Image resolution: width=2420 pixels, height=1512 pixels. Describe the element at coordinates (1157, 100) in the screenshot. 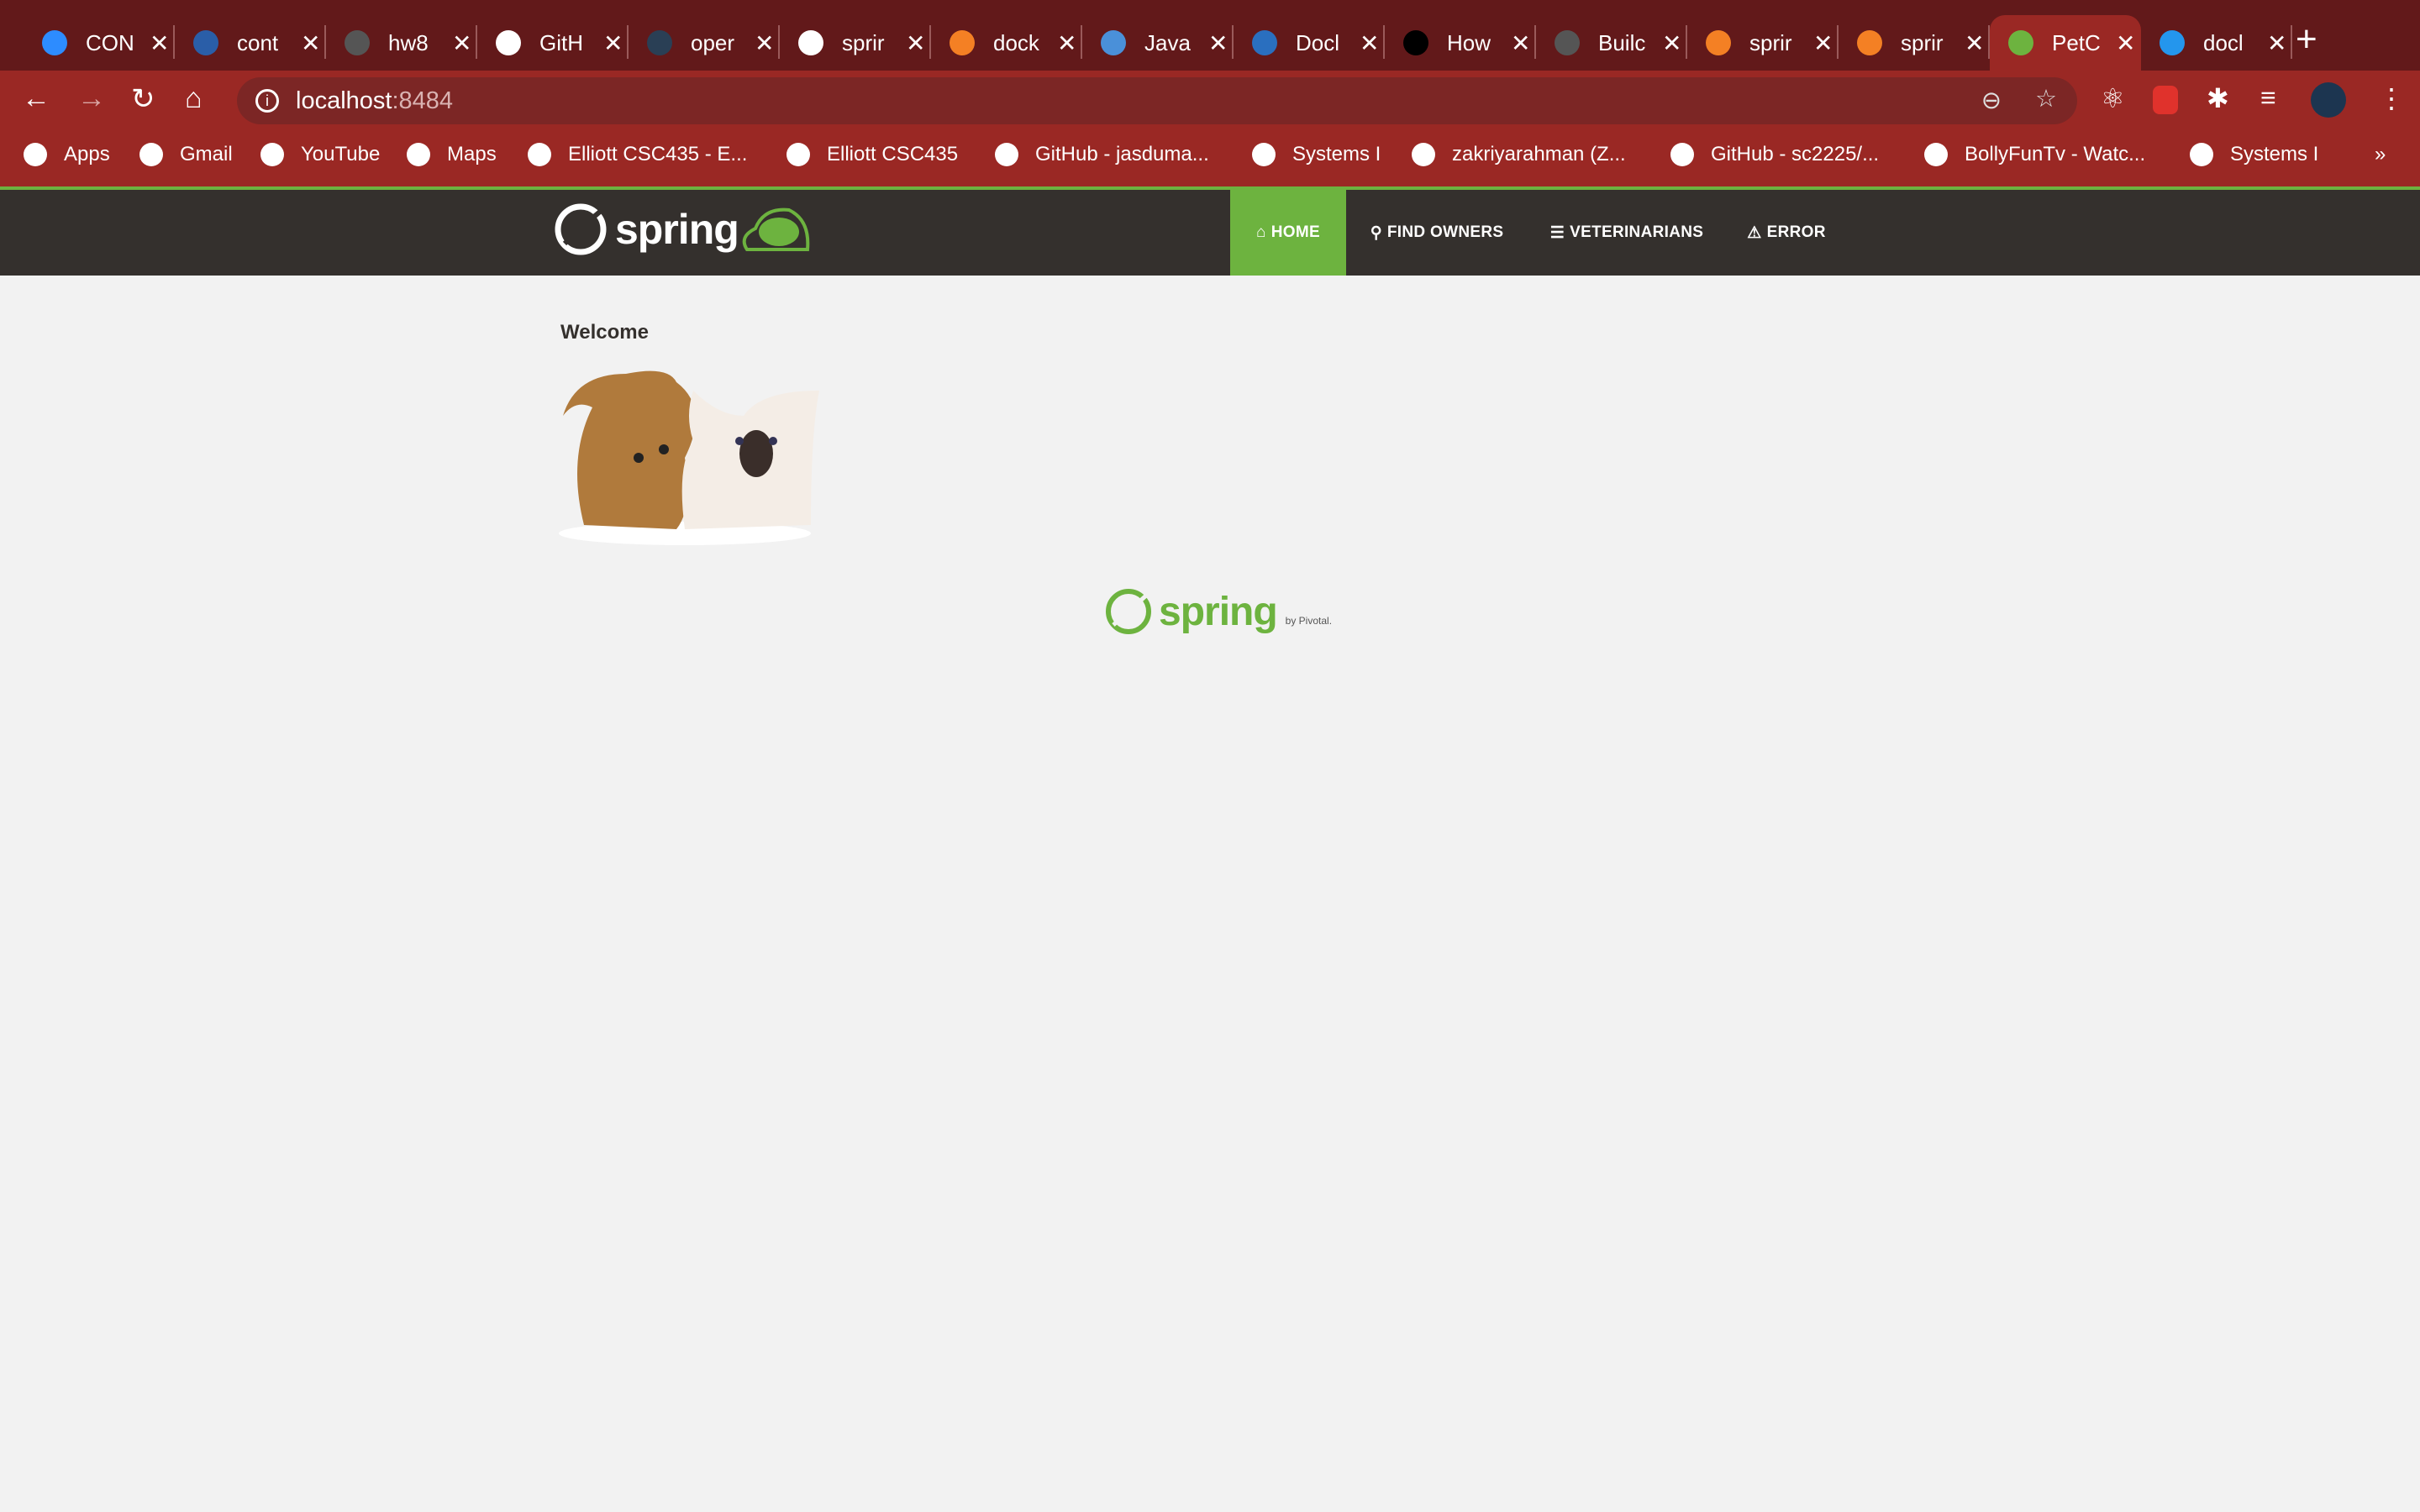

I see `address-bar: i localhost:8484 ⊖ ☆` at that location.